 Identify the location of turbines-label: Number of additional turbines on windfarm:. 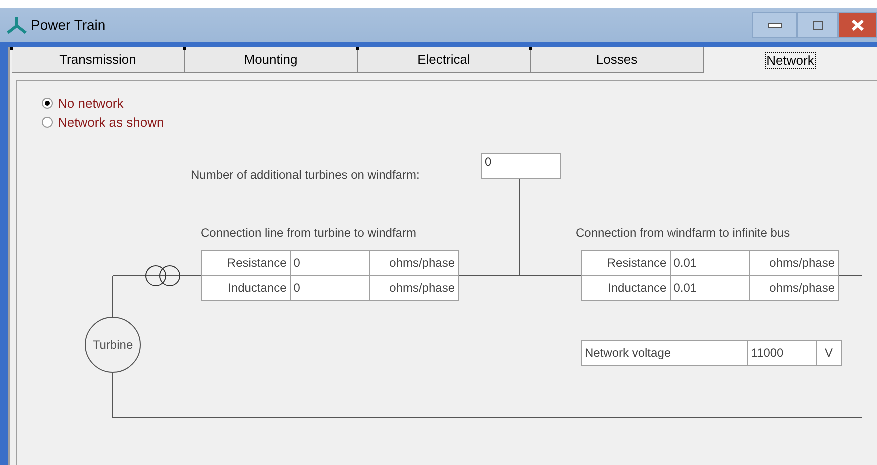
(305, 175).